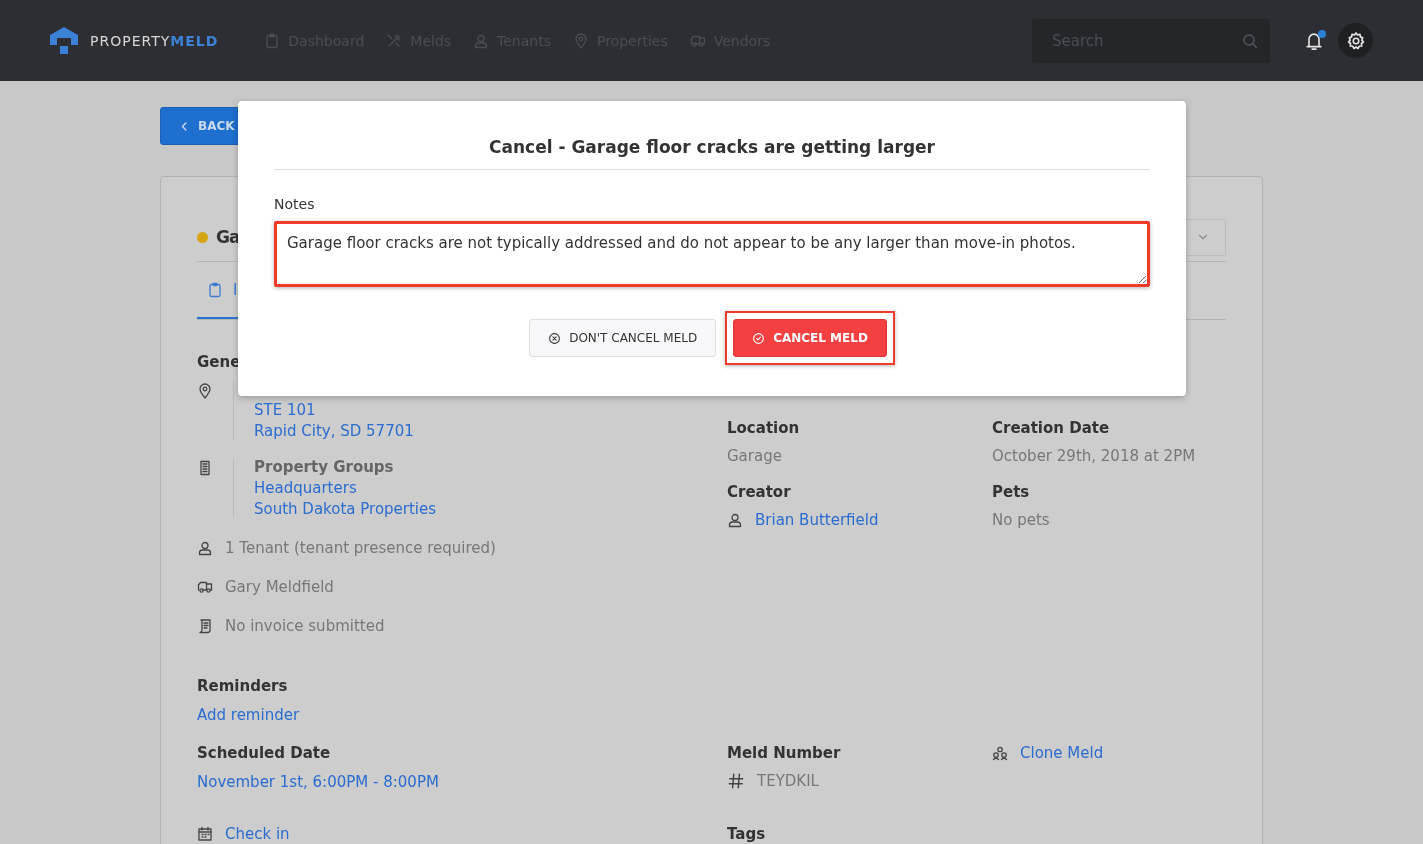 This screenshot has width=1423, height=844. What do you see at coordinates (219, 362) in the screenshot?
I see `section-heading: Gene` at bounding box center [219, 362].